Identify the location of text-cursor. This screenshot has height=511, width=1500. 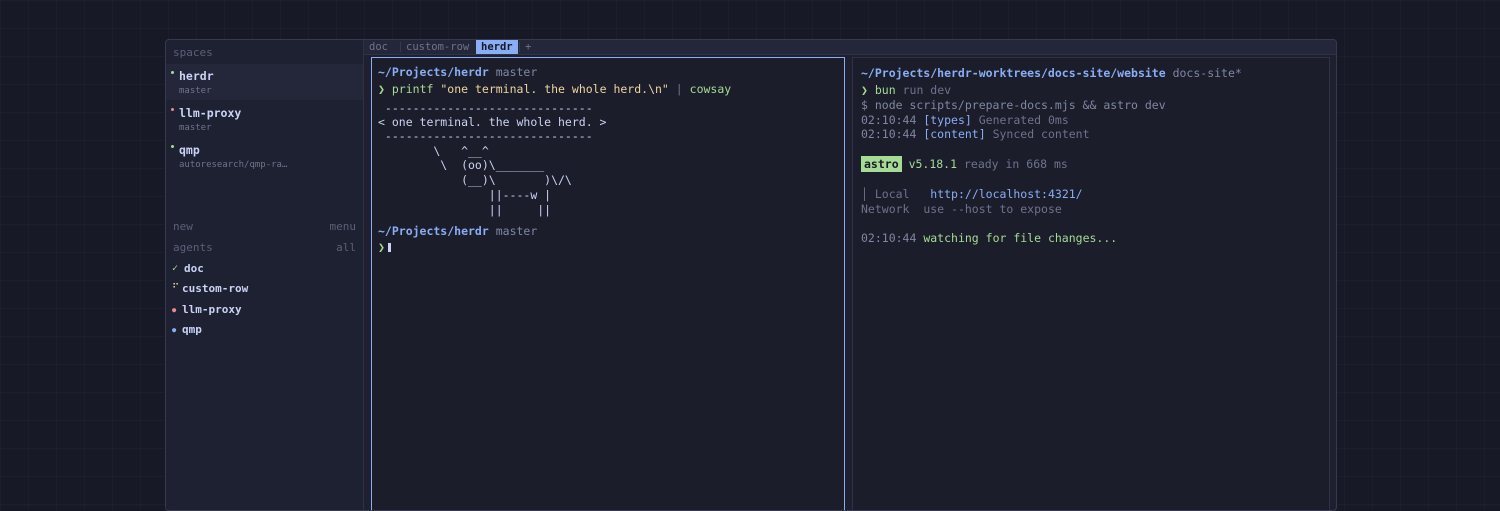
(389, 247).